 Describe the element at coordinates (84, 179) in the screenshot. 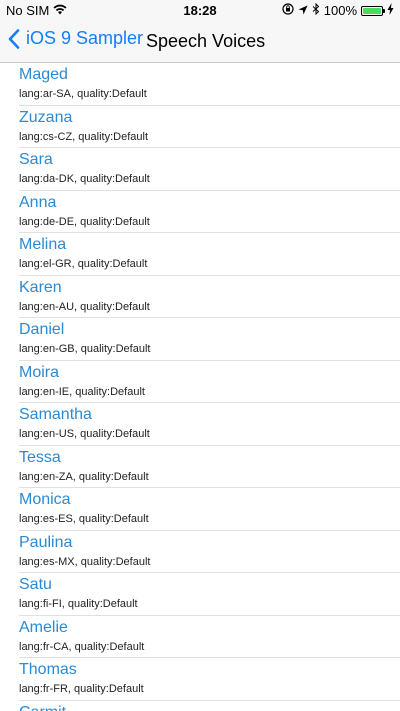

I see `voice-detail: lang:da-DK, quality:Default` at that location.